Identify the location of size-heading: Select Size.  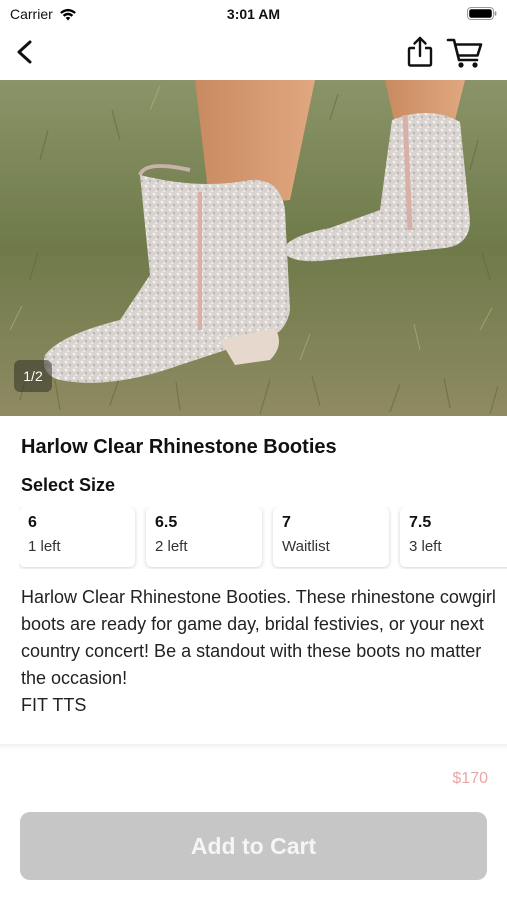
(68, 485).